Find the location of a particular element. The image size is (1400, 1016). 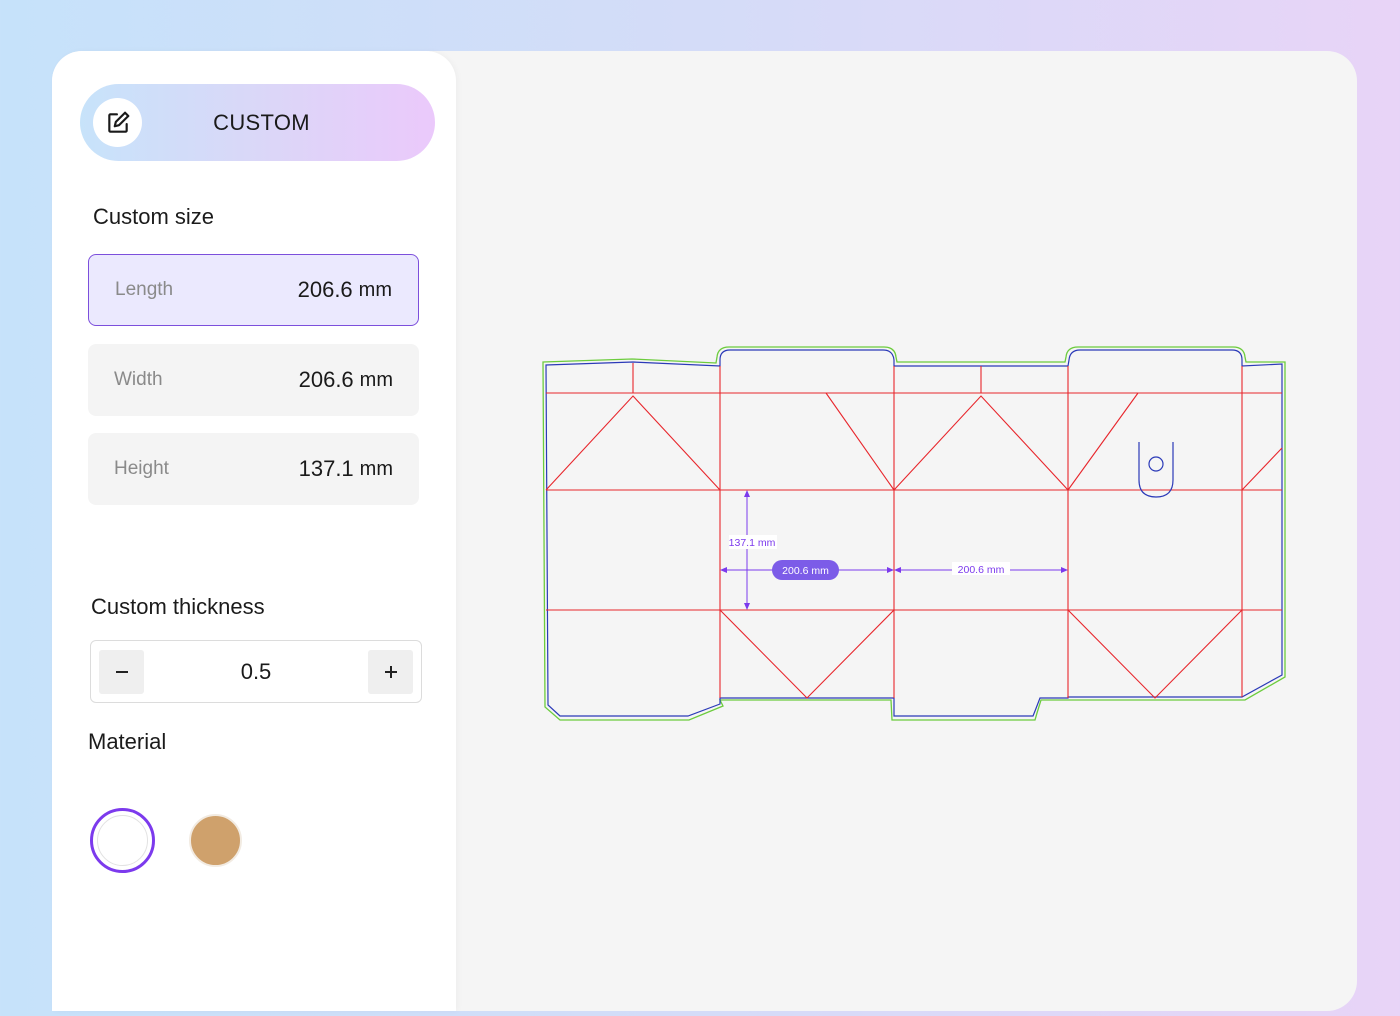

plus-icon is located at coordinates (390, 672).